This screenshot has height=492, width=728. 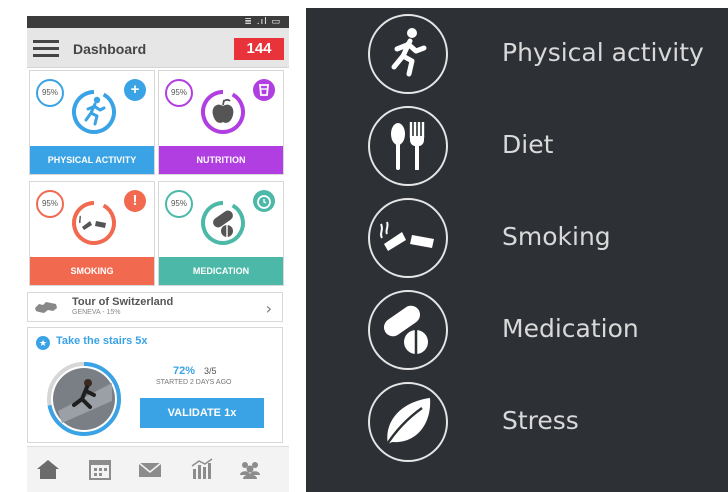 I want to click on legend-label: Medication, so click(x=570, y=328).